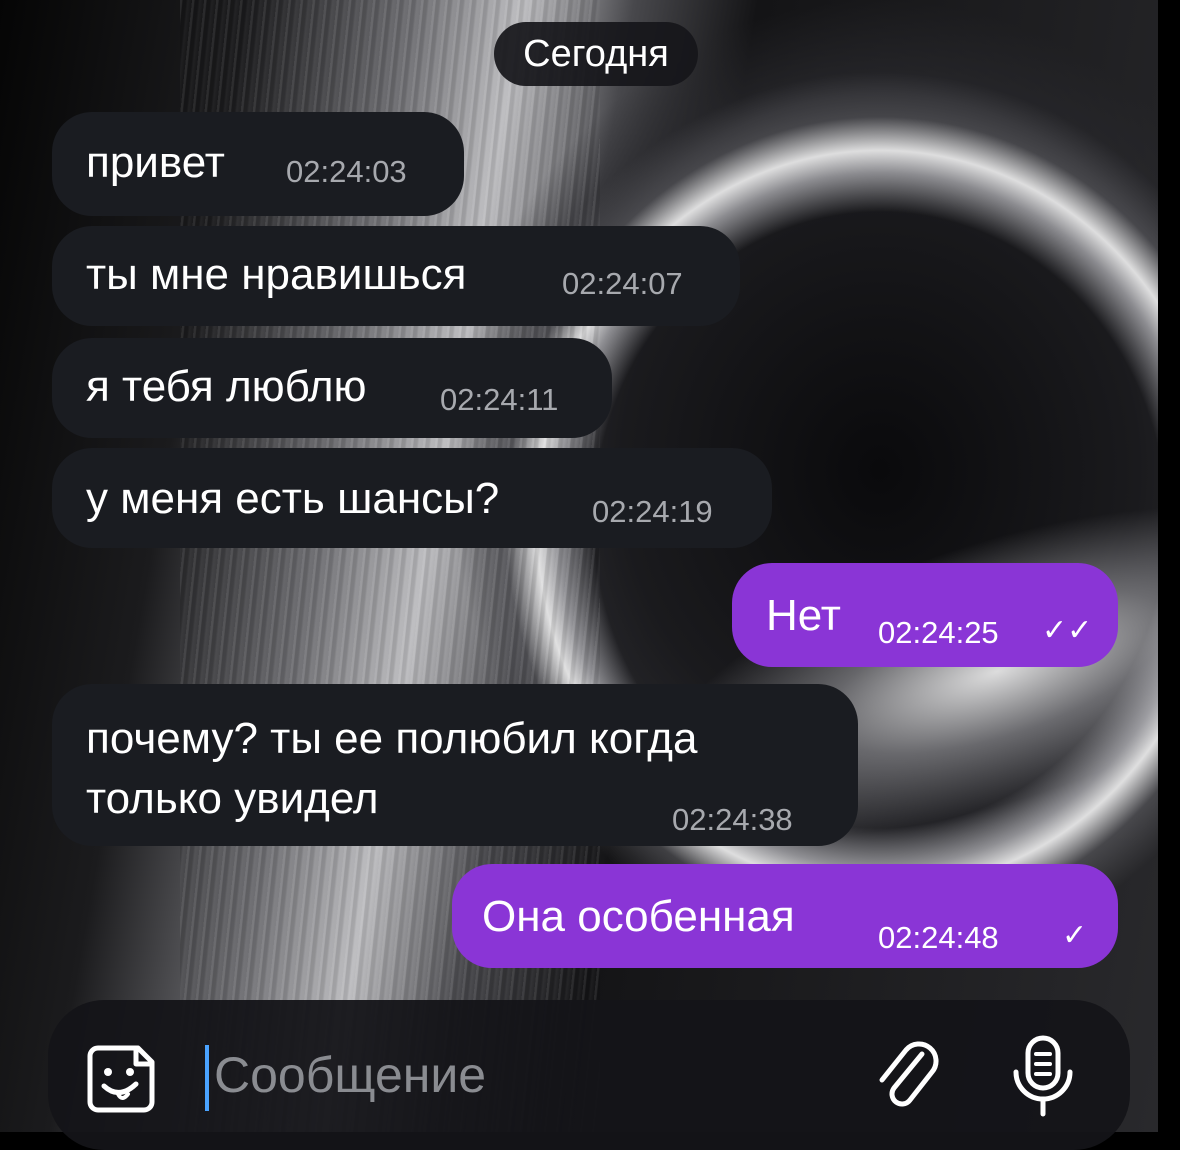 The height and width of the screenshot is (1150, 1180). What do you see at coordinates (1043, 1076) in the screenshot?
I see `microphone-icon` at bounding box center [1043, 1076].